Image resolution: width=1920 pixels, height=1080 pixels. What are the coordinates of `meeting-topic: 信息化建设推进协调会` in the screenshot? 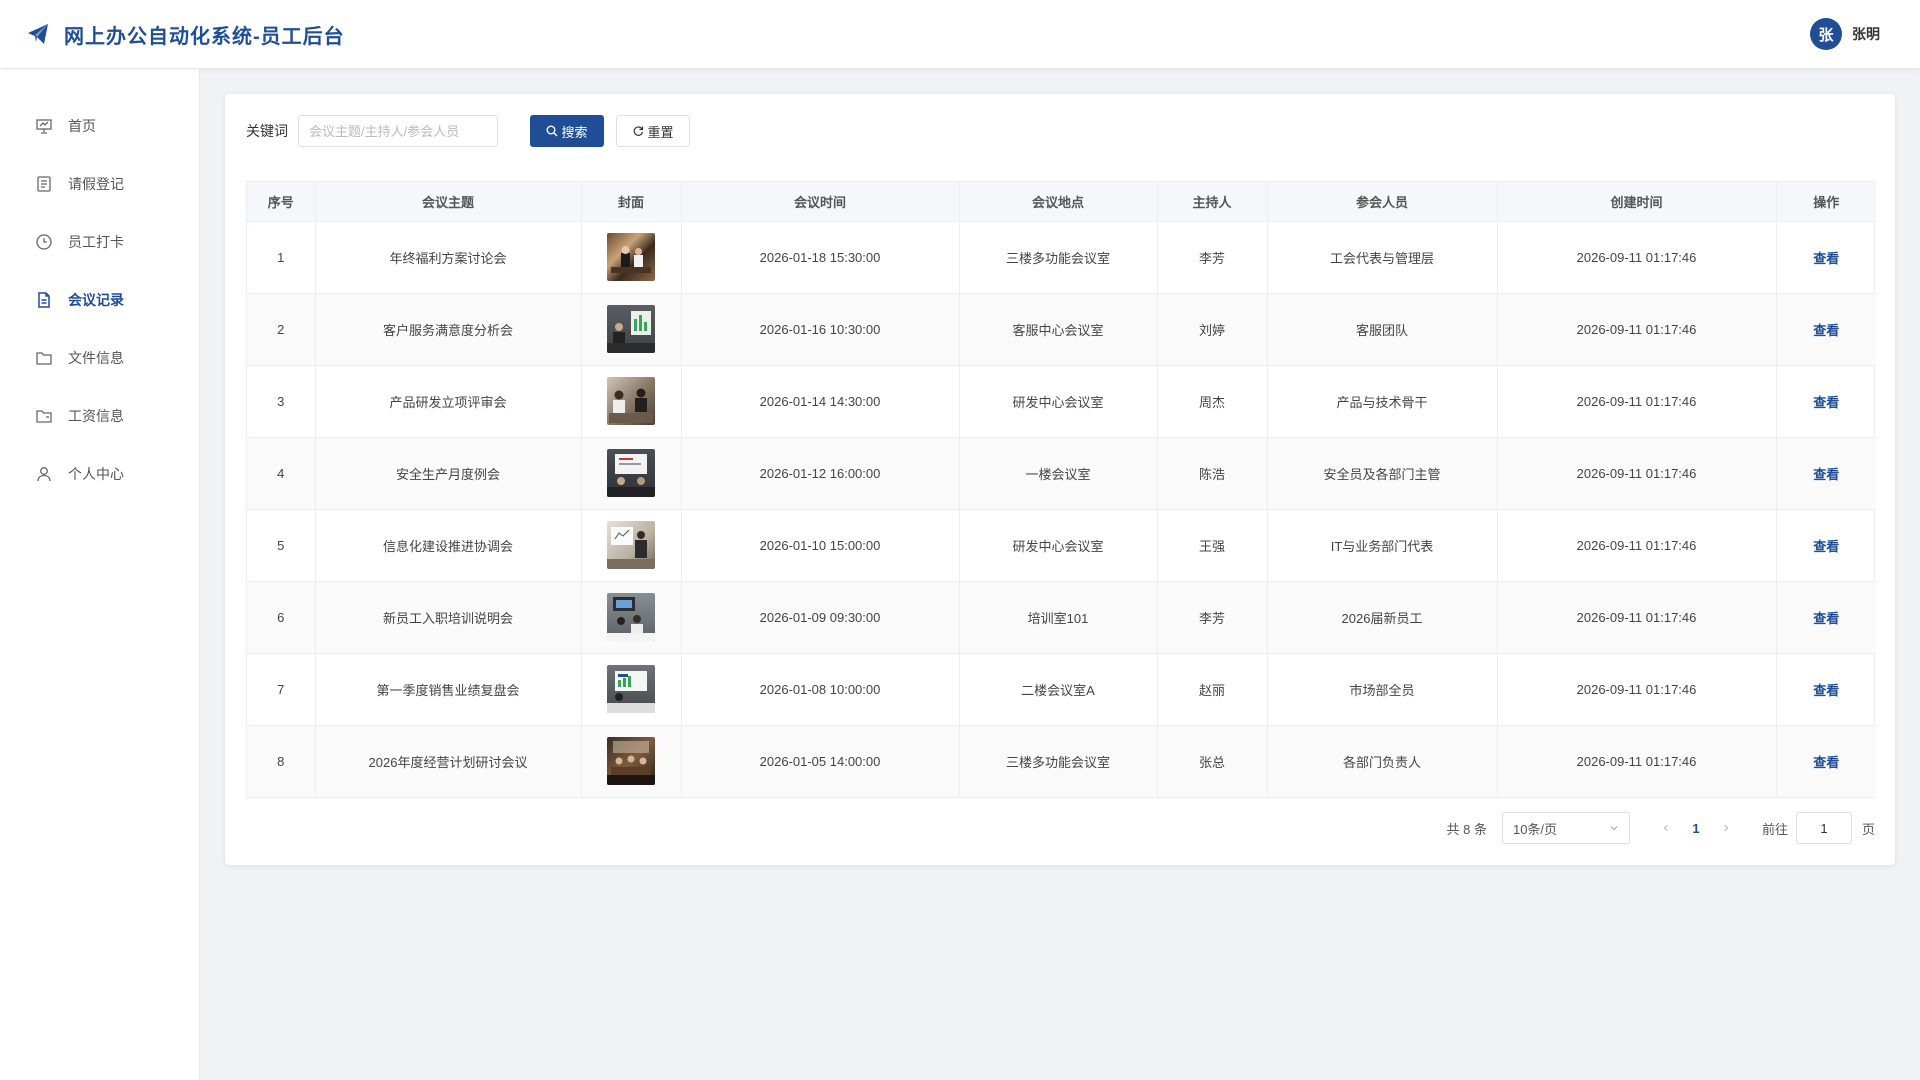 It's located at (448, 545).